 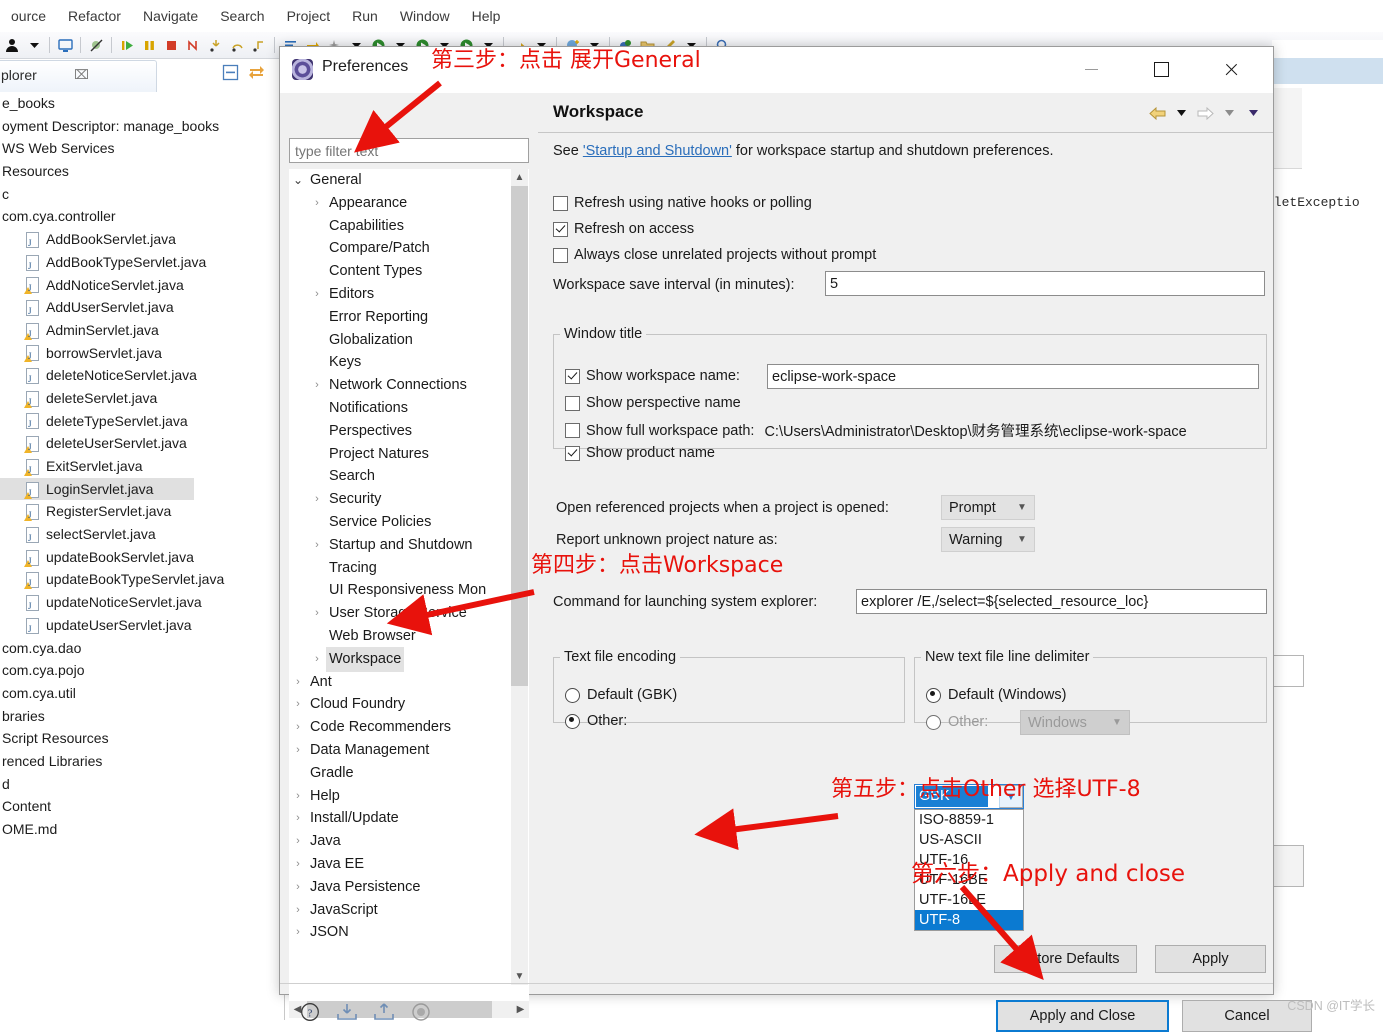 What do you see at coordinates (560, 255) in the screenshot?
I see `always-close-unrelated-checkbox` at bounding box center [560, 255].